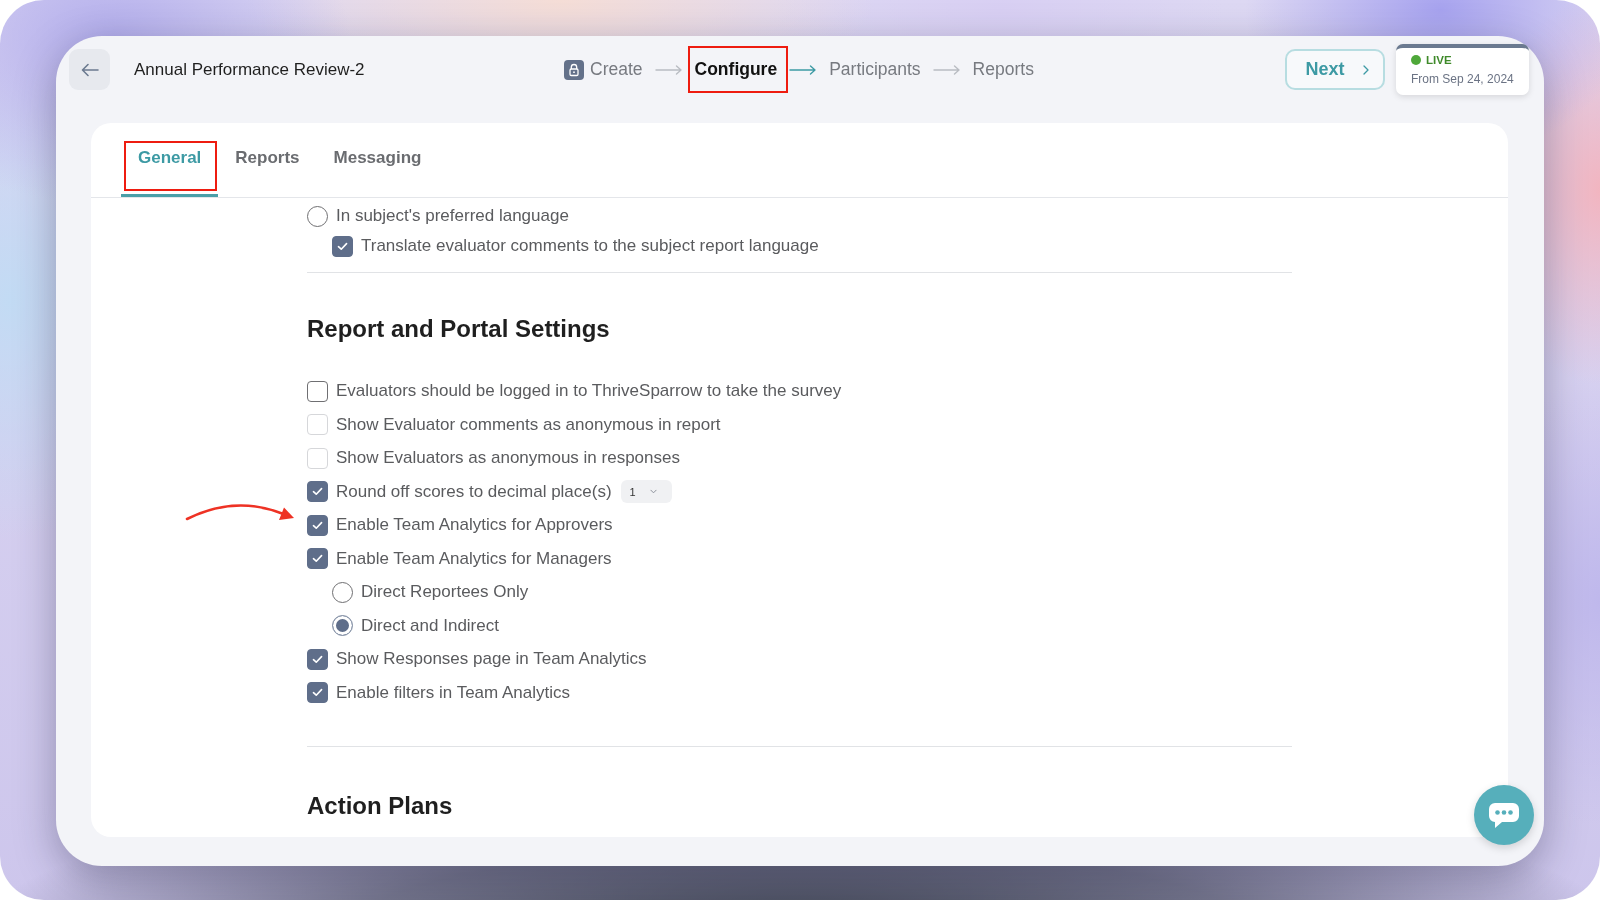 This screenshot has width=1600, height=900. Describe the element at coordinates (875, 69) in the screenshot. I see `wizard-step: Participants` at that location.